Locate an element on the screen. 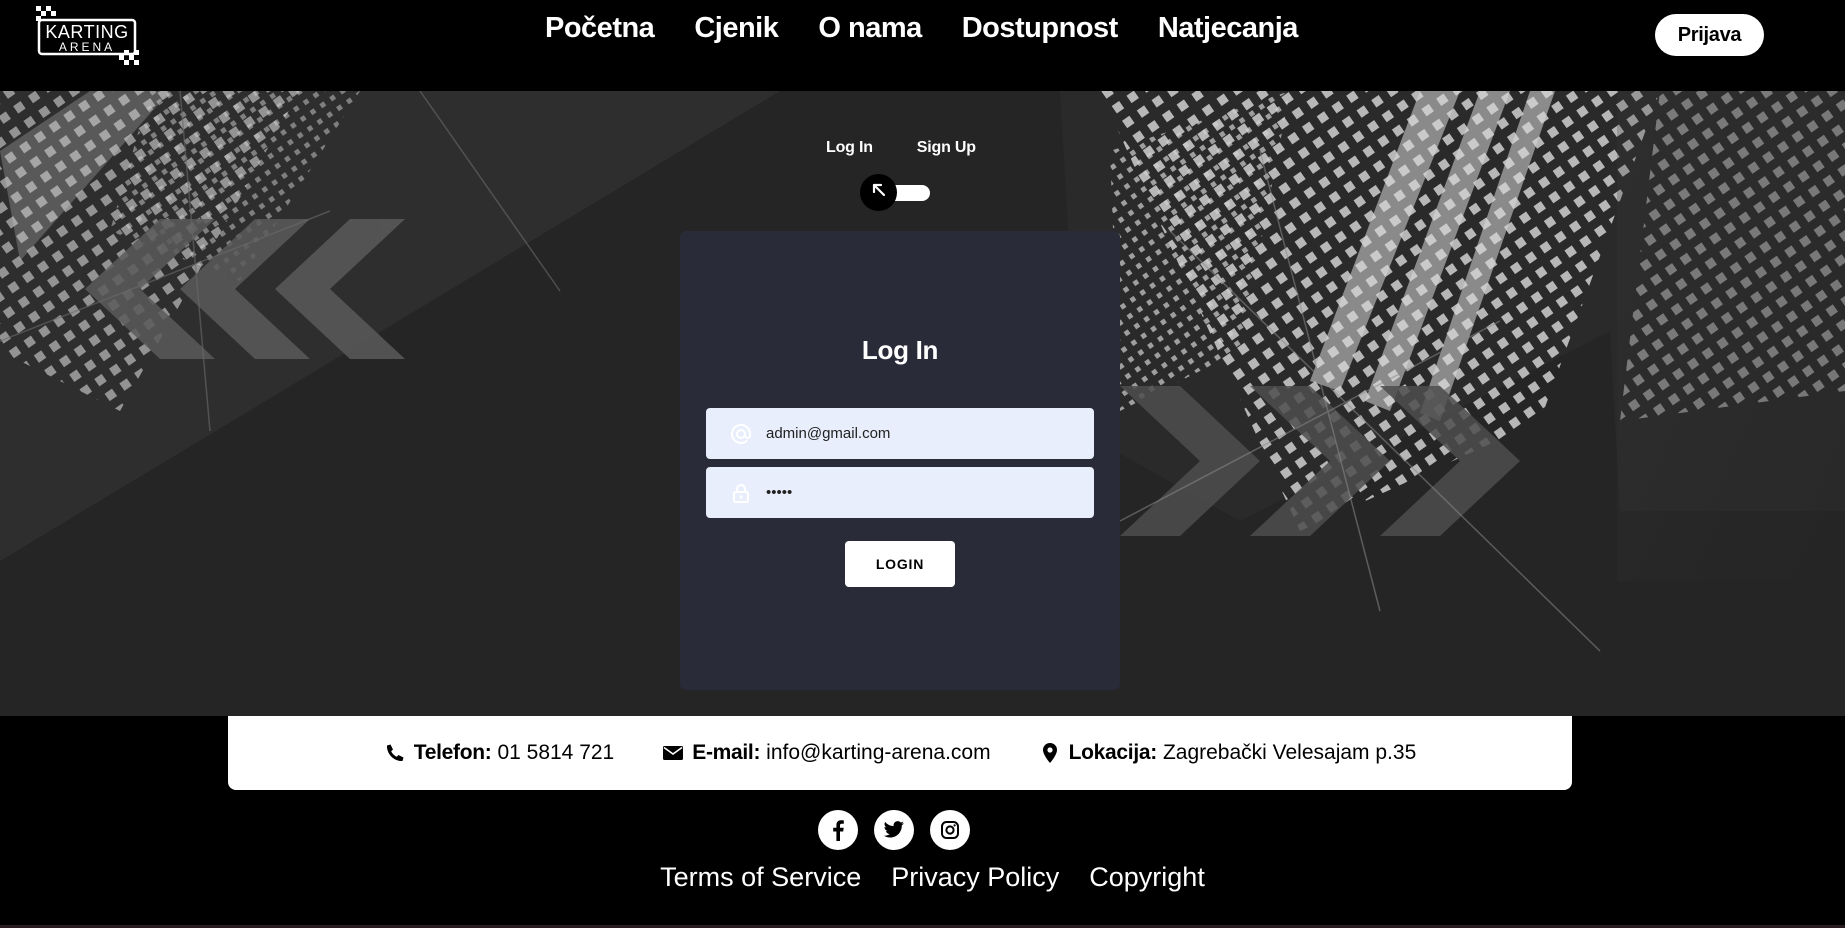  at-icon is located at coordinates (741, 434).